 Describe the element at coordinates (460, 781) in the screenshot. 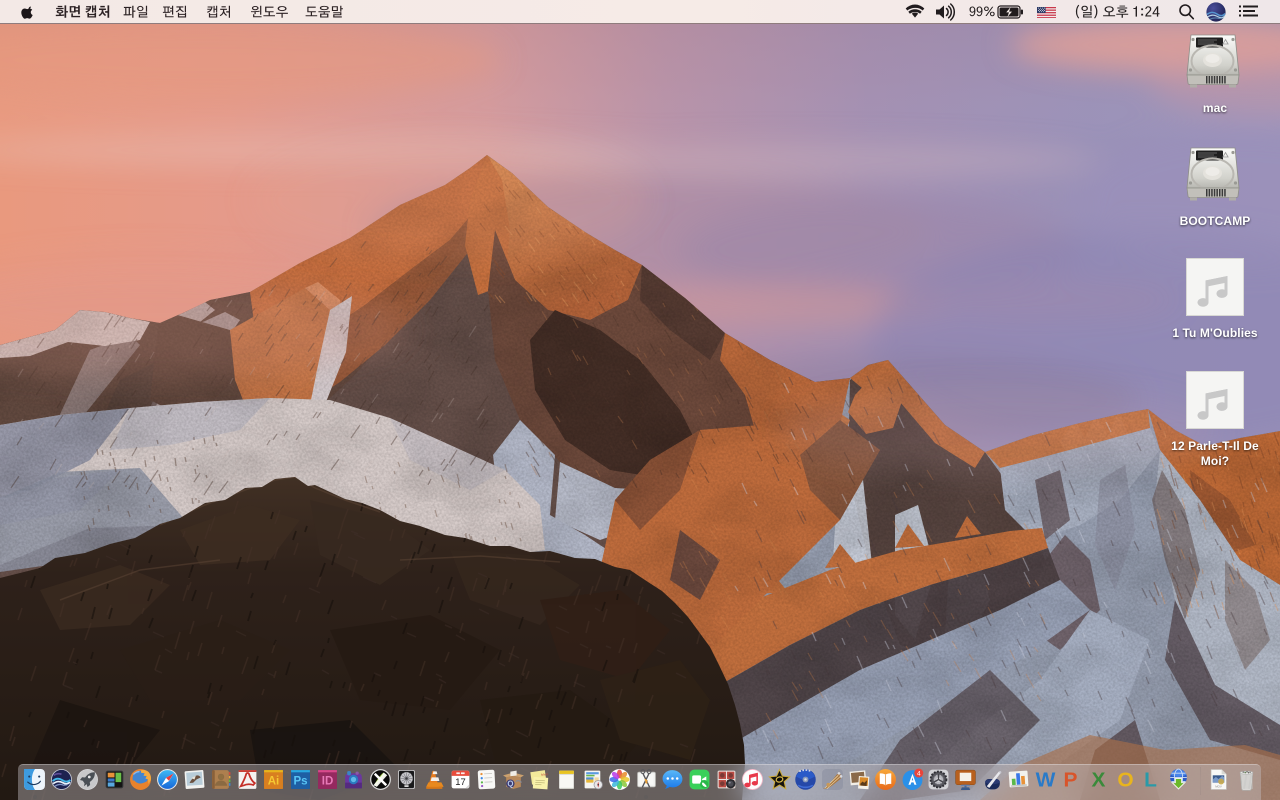

I see `svg-text: 17` at that location.